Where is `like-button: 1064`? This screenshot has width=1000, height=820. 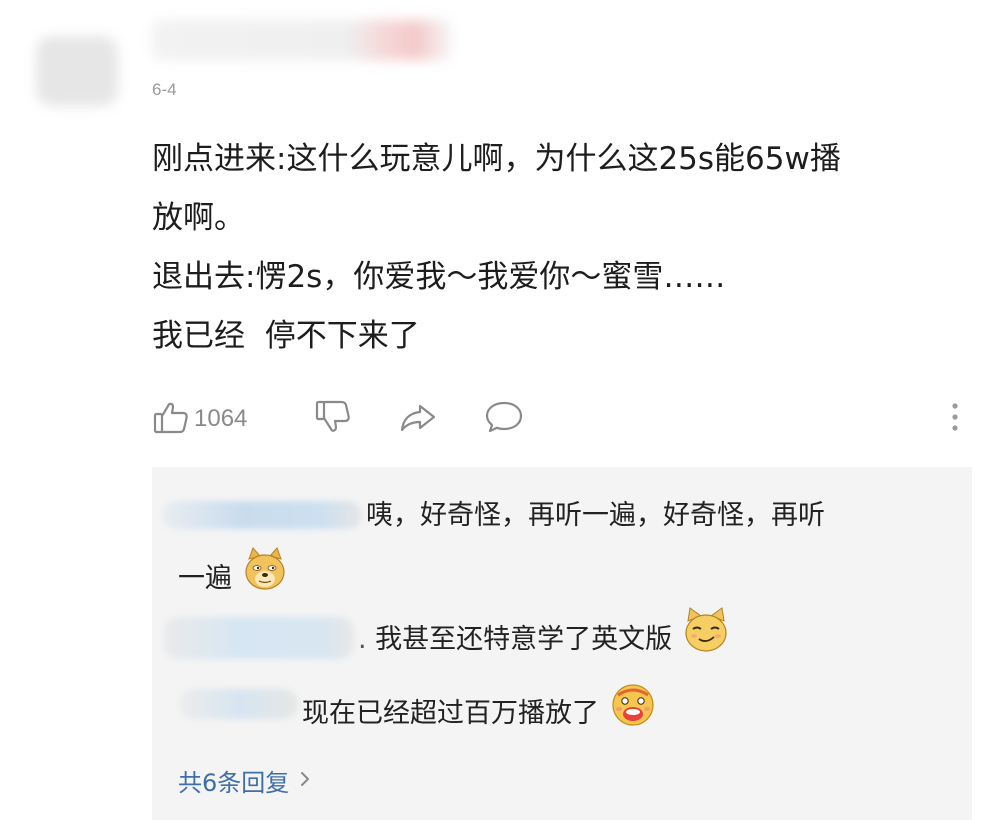 like-button: 1064 is located at coordinates (199, 419).